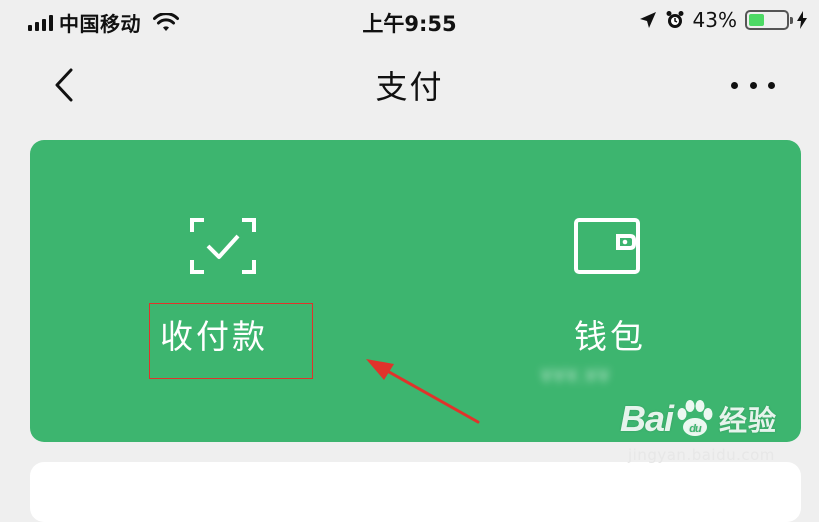  I want to click on lower-card, so click(415, 492).